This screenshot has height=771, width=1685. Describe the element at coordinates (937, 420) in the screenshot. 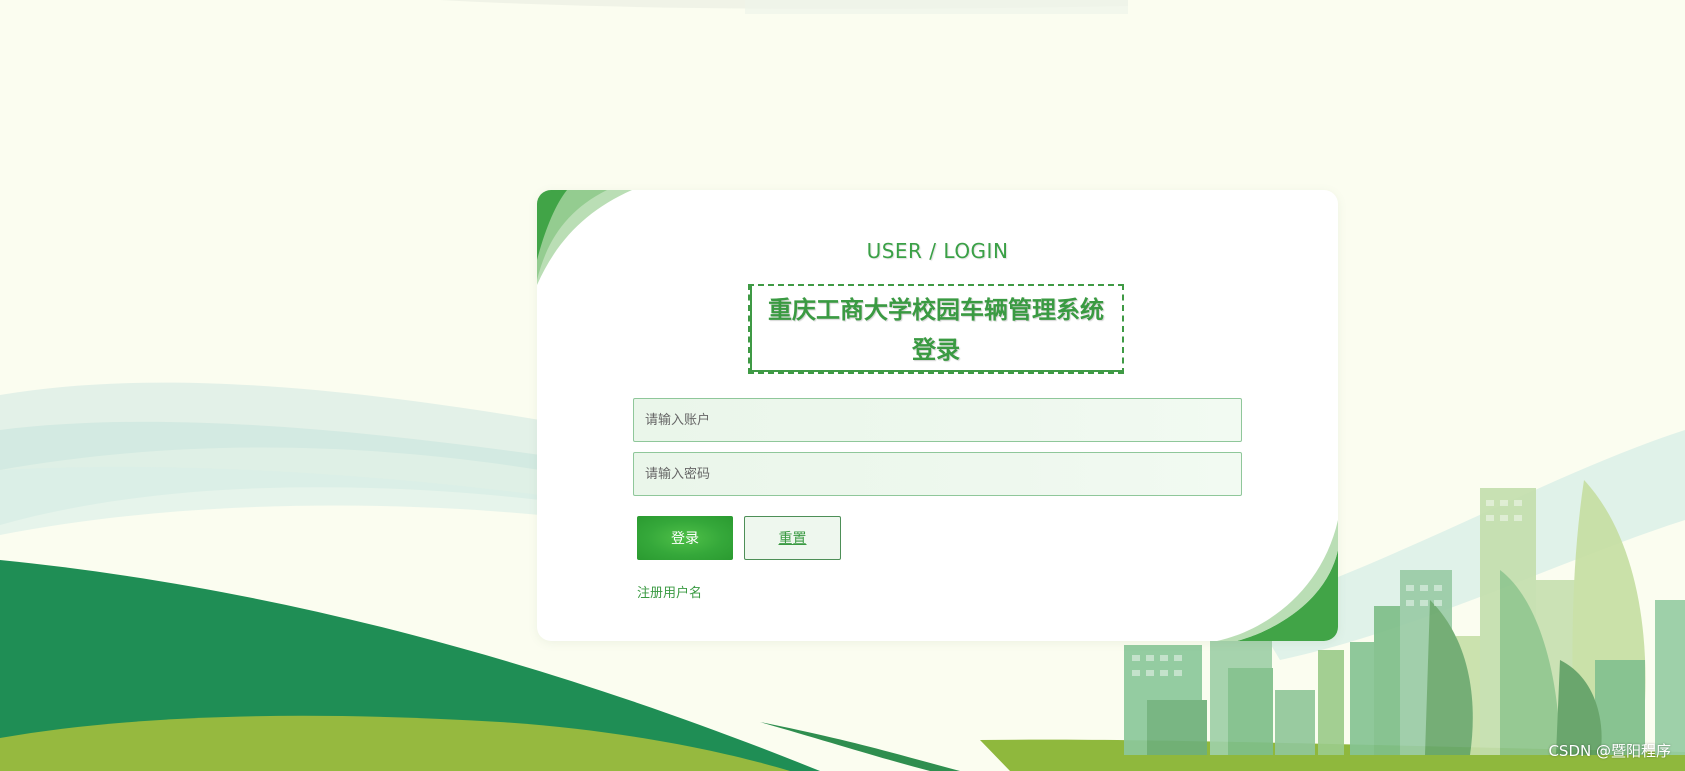

I see `username-input` at that location.